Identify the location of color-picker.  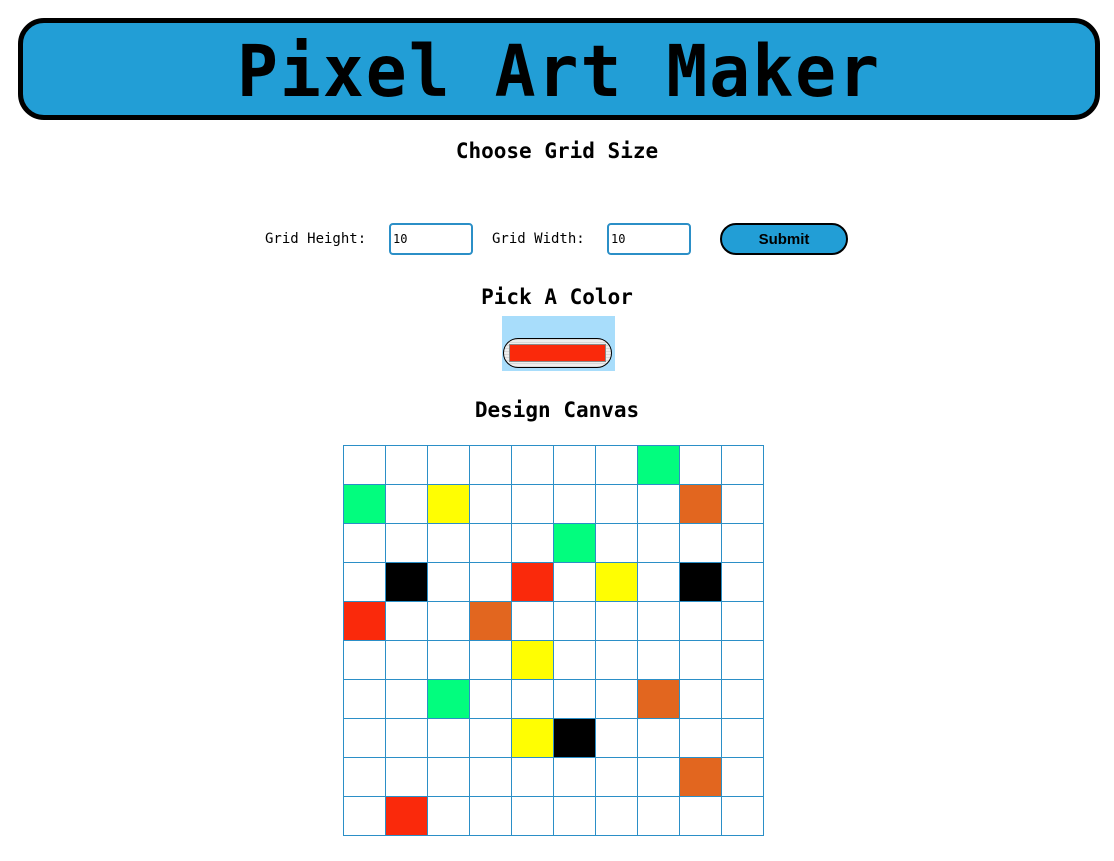
(558, 343).